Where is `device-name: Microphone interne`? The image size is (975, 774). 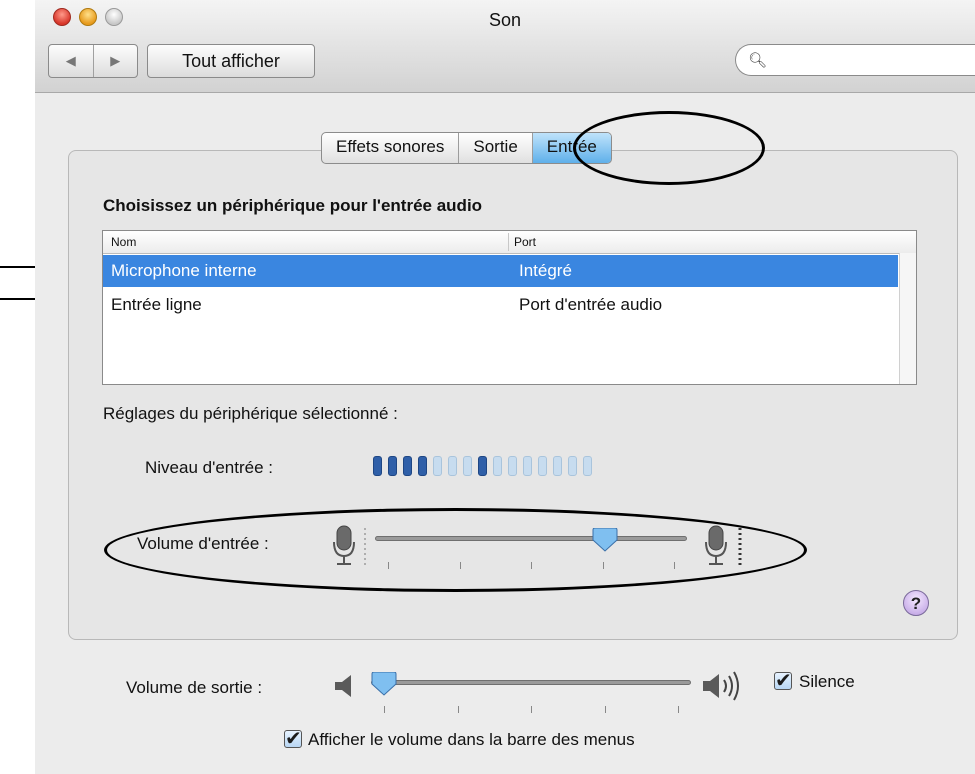
device-name: Microphone interne is located at coordinates (184, 270).